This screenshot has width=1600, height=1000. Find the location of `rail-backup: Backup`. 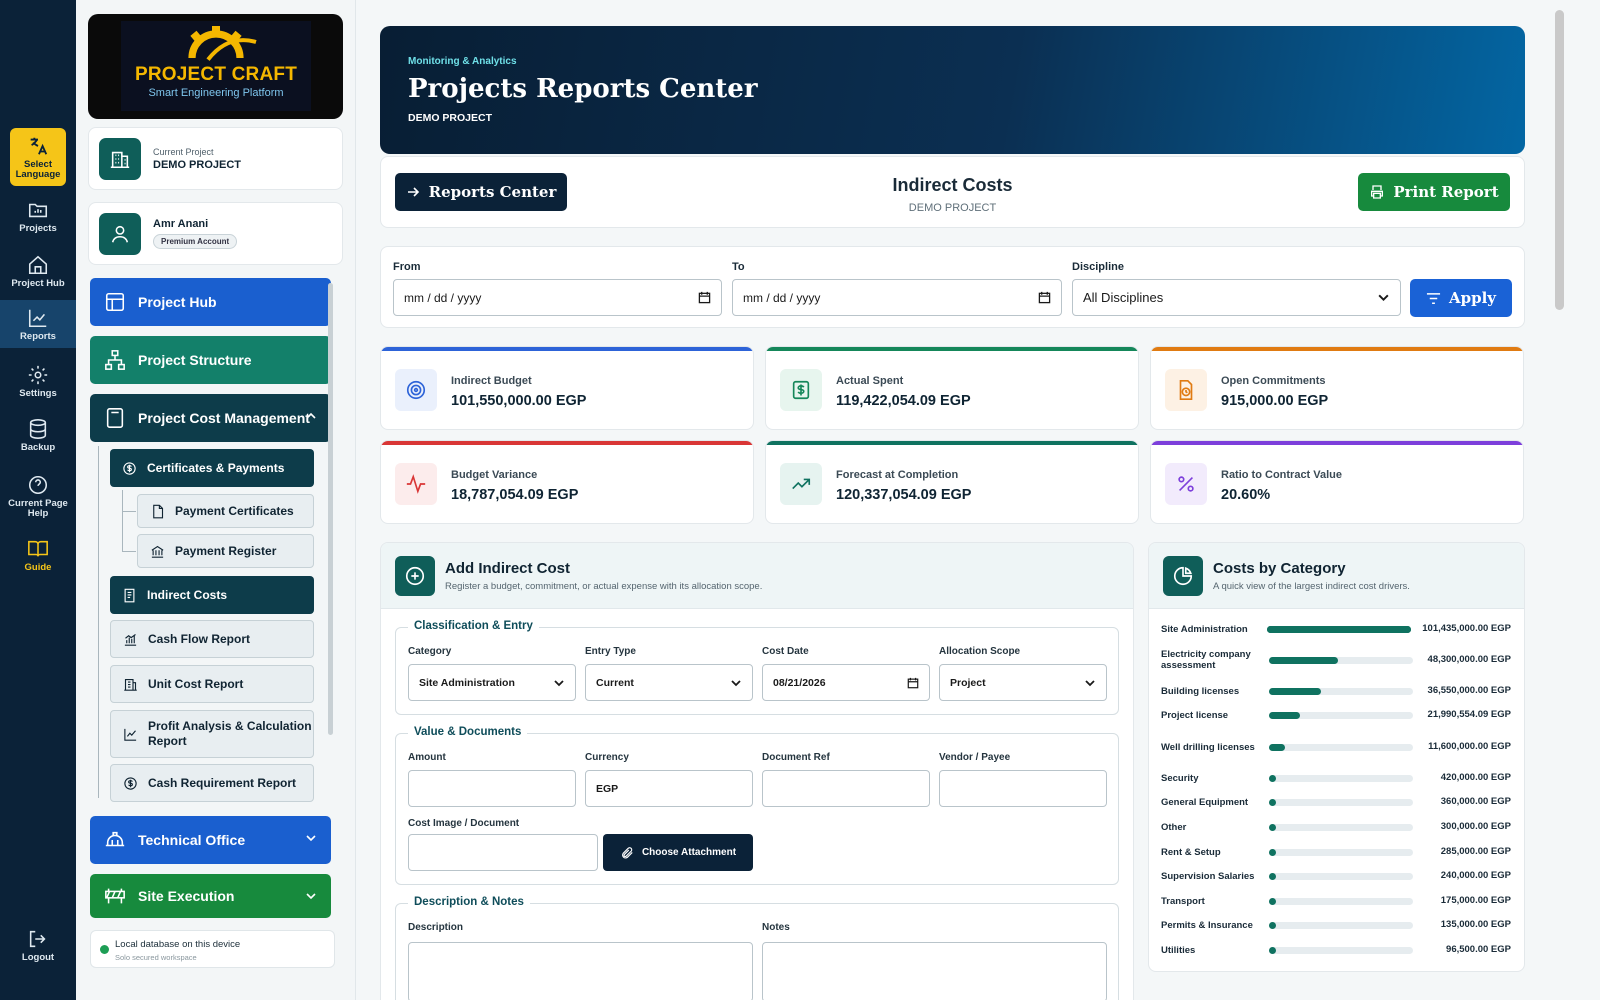

rail-backup: Backup is located at coordinates (38, 435).